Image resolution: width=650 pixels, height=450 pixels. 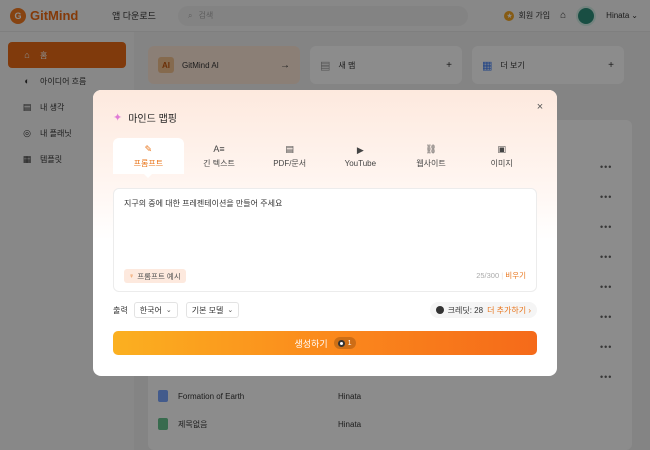 I want to click on prompt-value: 지구의 중에 대한 프레젠테이션을 만들어 주세요, so click(x=203, y=203).